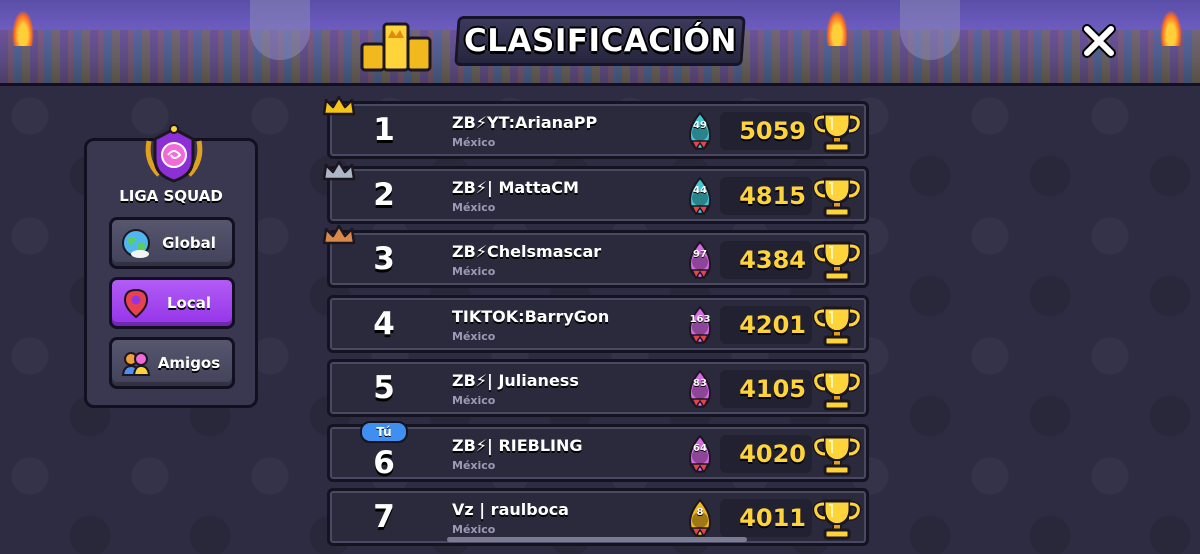 The width and height of the screenshot is (1200, 554). Describe the element at coordinates (531, 316) in the screenshot. I see `player-name: TIKTOK:BarryGon` at that location.